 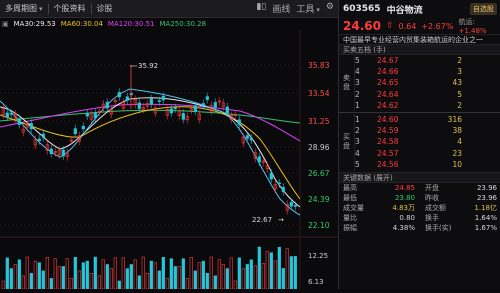 I want to click on price-tick: 35.83, so click(x=319, y=65).